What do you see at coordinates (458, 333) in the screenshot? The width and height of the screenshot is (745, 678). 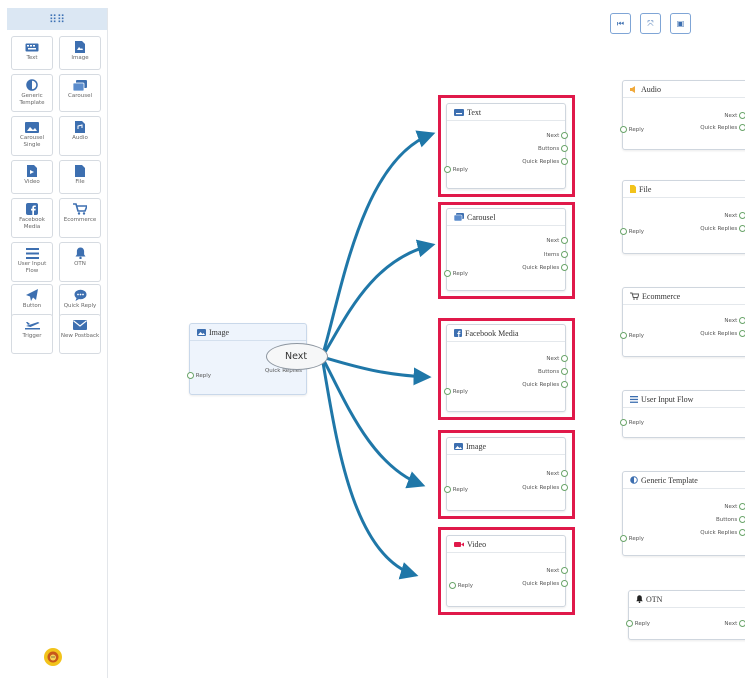 I see `facebook-icon` at bounding box center [458, 333].